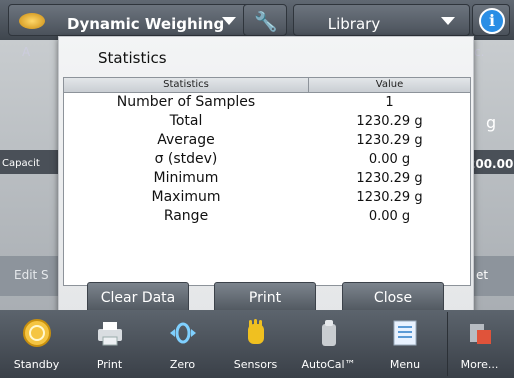 This screenshot has width=514, height=378. What do you see at coordinates (267, 140) in the screenshot?
I see `table-row: Average 1230.29 g` at bounding box center [267, 140].